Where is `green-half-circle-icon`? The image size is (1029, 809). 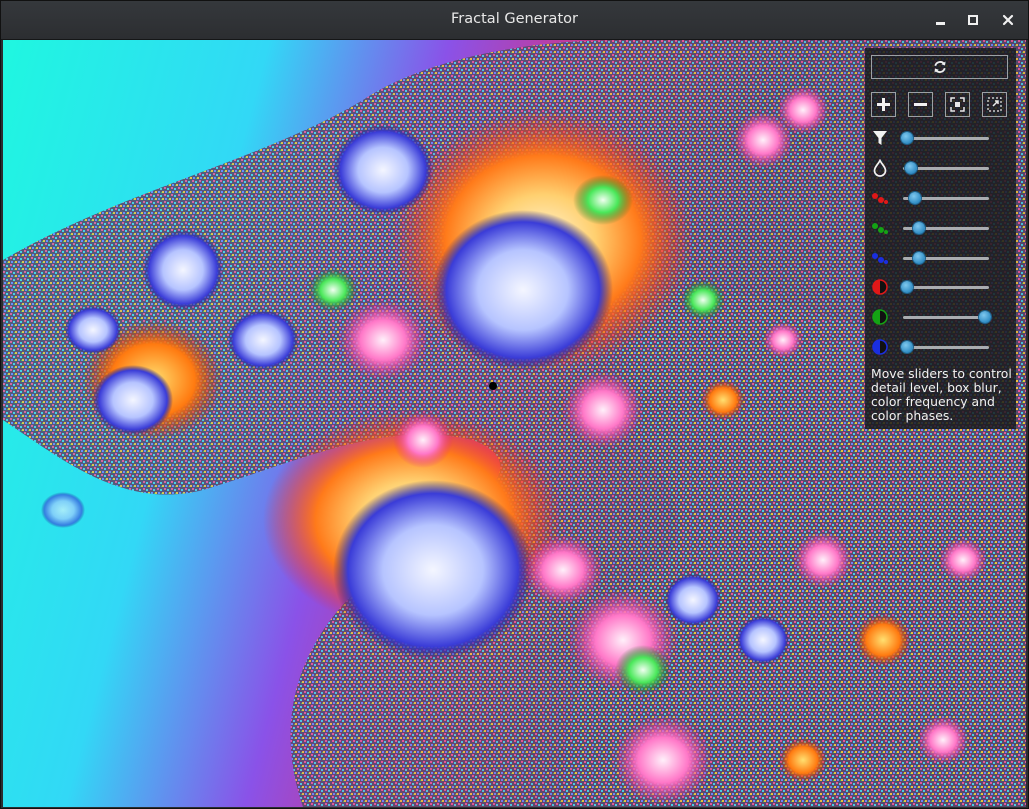 green-half-circle-icon is located at coordinates (880, 317).